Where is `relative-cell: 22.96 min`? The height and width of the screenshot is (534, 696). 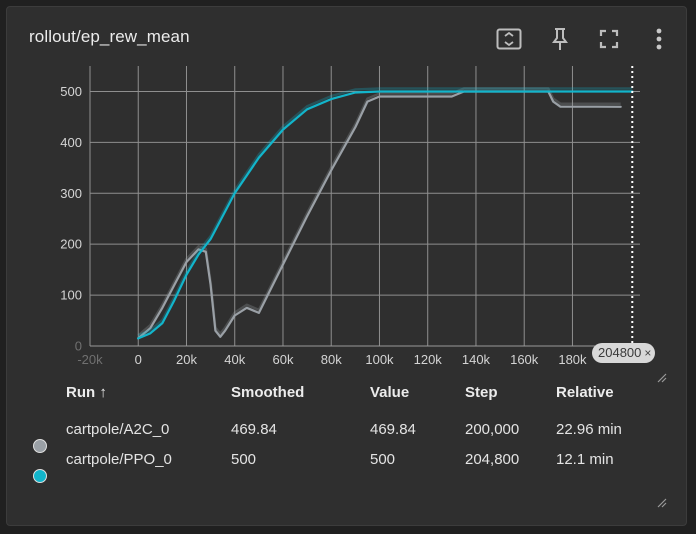
relative-cell: 22.96 min is located at coordinates (589, 429).